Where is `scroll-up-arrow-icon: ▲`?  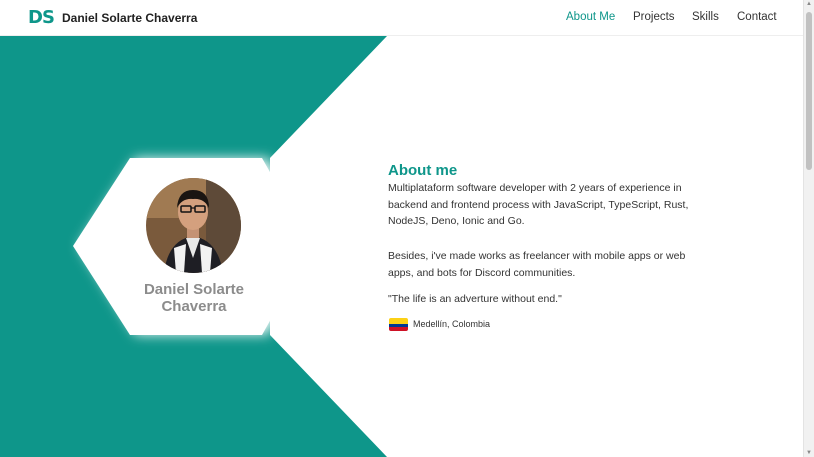
scroll-up-arrow-icon: ▲ is located at coordinates (809, 4).